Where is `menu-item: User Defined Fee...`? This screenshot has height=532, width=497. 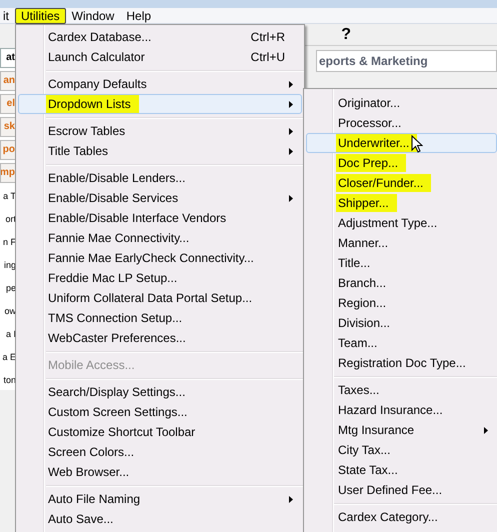
menu-item: User Defined Fee... is located at coordinates (401, 490).